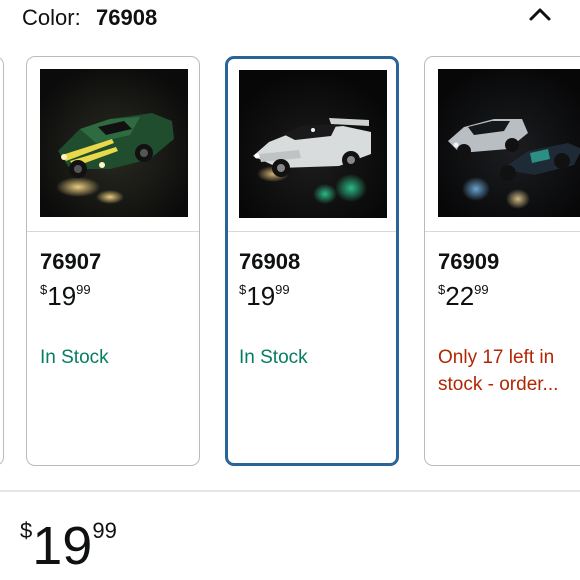  I want to click on variant-name: 76909, so click(469, 261).